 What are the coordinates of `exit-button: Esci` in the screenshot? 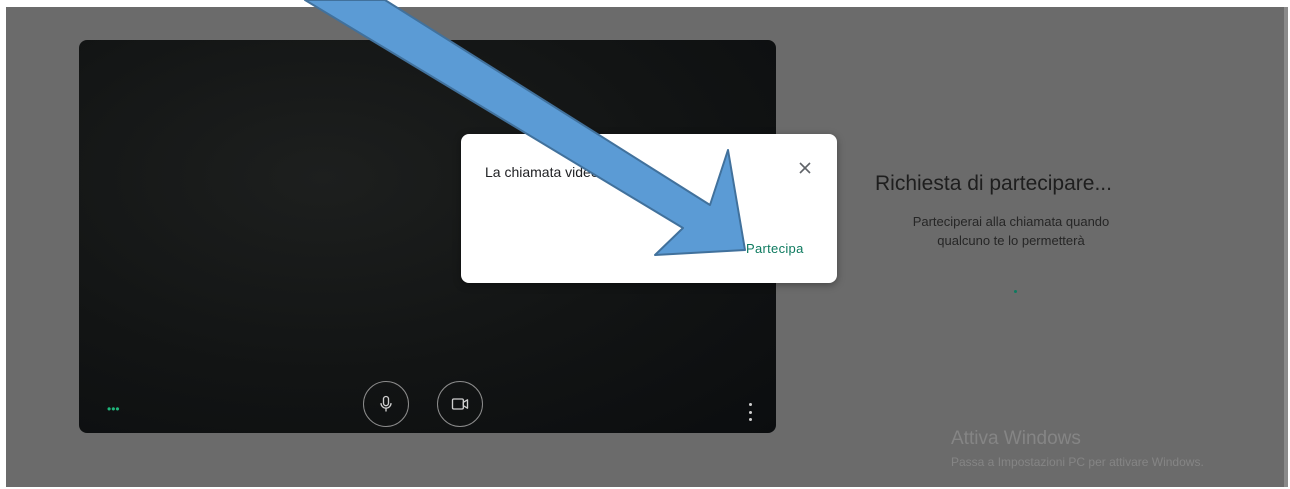 It's located at (697, 248).